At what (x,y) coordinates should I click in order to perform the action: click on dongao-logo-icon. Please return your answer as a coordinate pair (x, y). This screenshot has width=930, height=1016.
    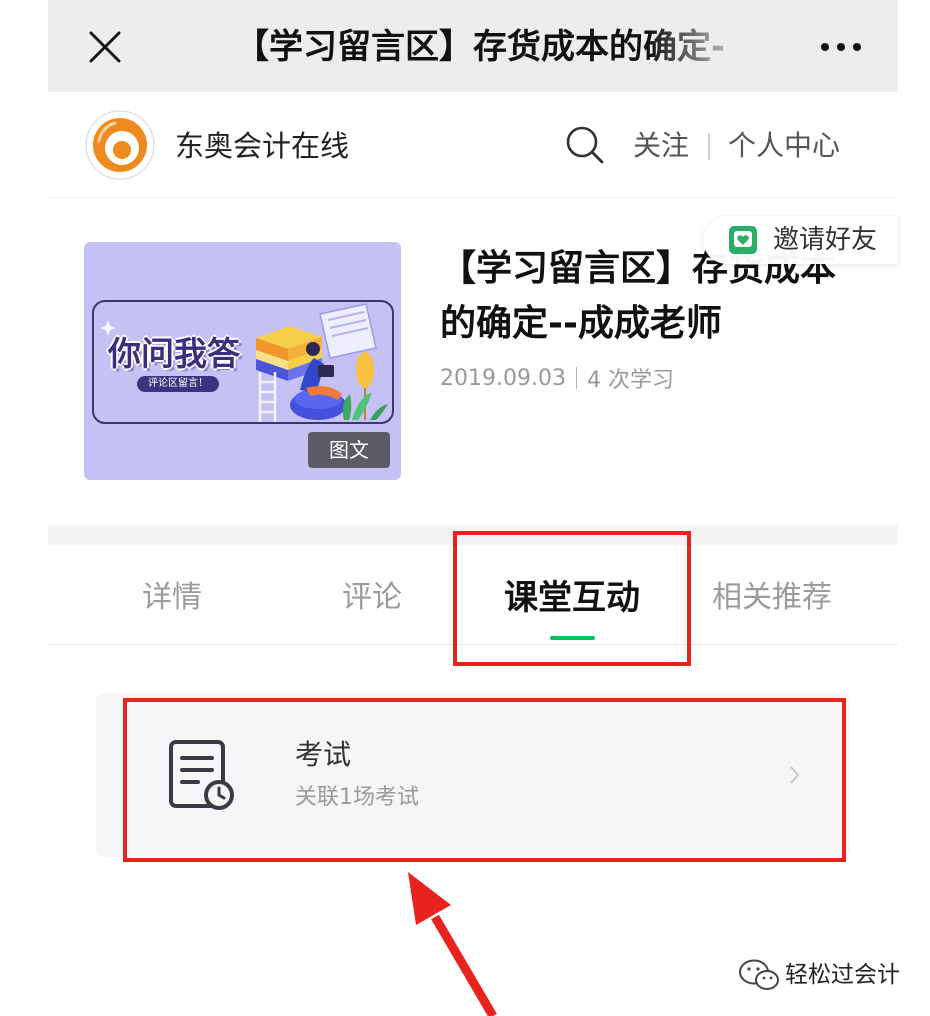
    Looking at the image, I should click on (120, 145).